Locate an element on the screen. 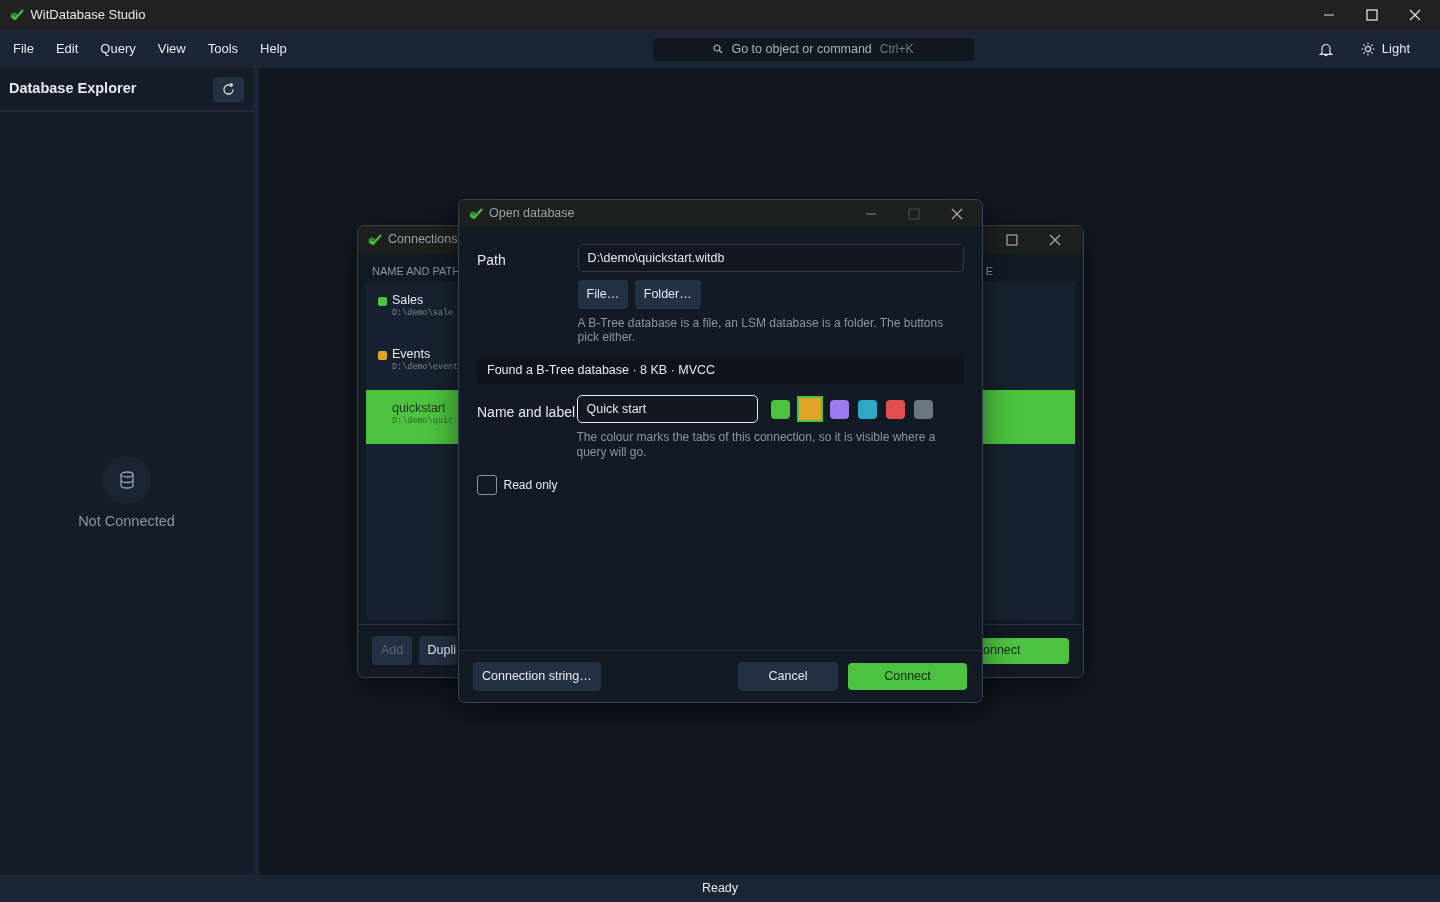  path-field: D:\demo\quickstart.witdb is located at coordinates (770, 258).